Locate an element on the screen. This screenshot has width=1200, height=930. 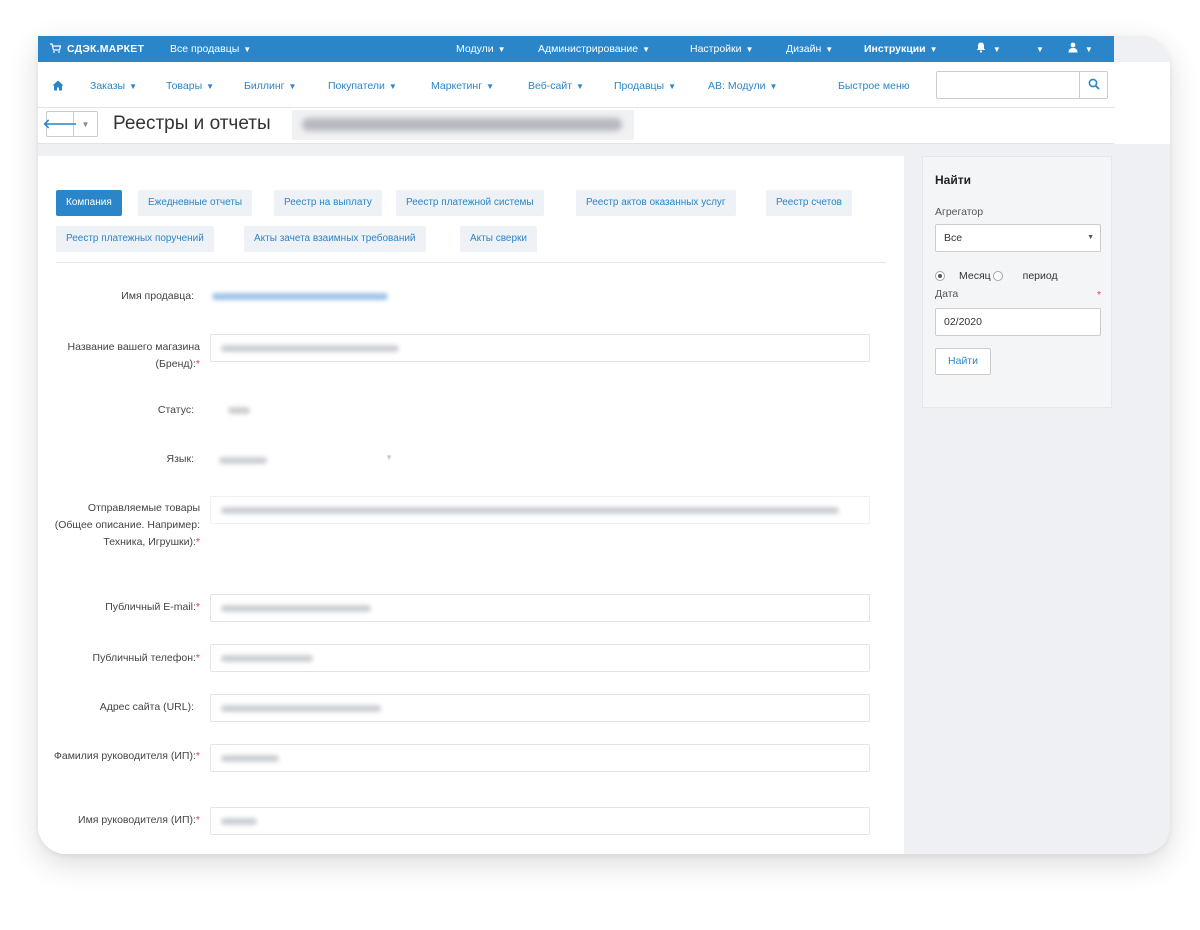
director-surname-field is located at coordinates (540, 758).